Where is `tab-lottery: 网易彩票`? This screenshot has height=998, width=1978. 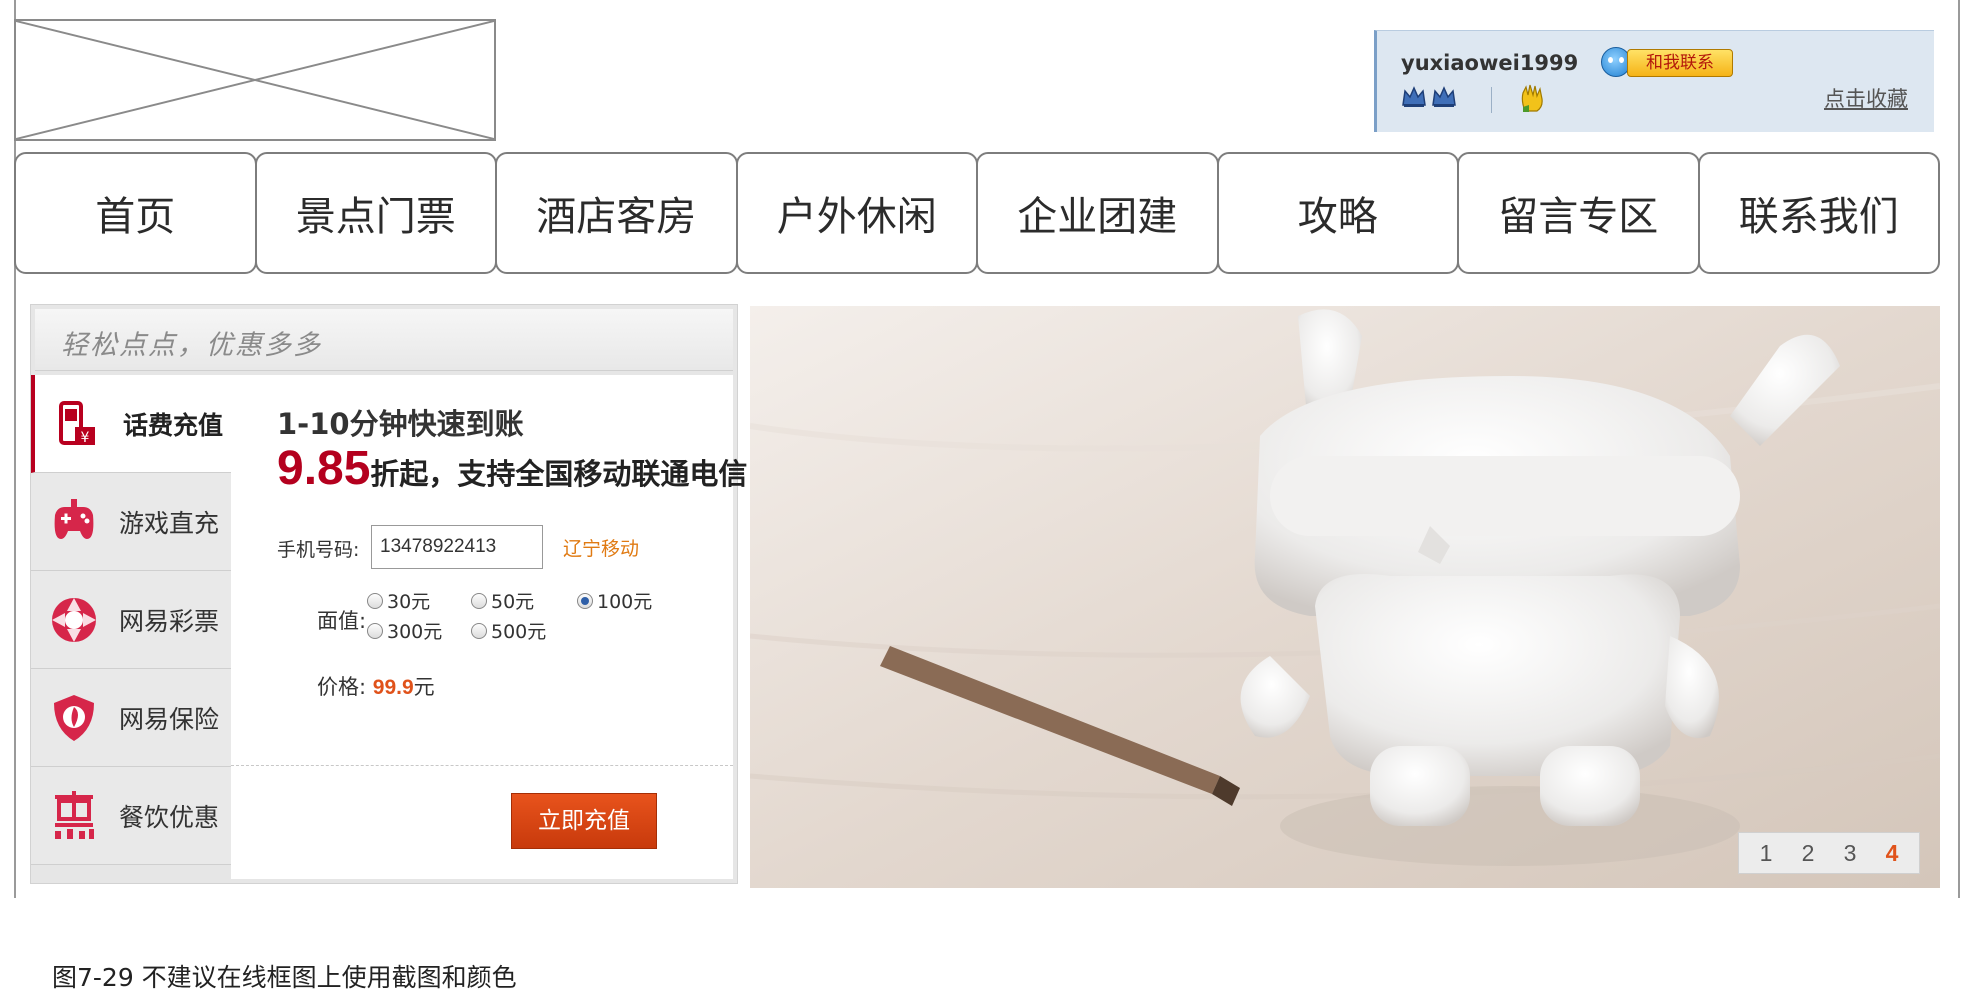
tab-lottery: 网易彩票 is located at coordinates (131, 620).